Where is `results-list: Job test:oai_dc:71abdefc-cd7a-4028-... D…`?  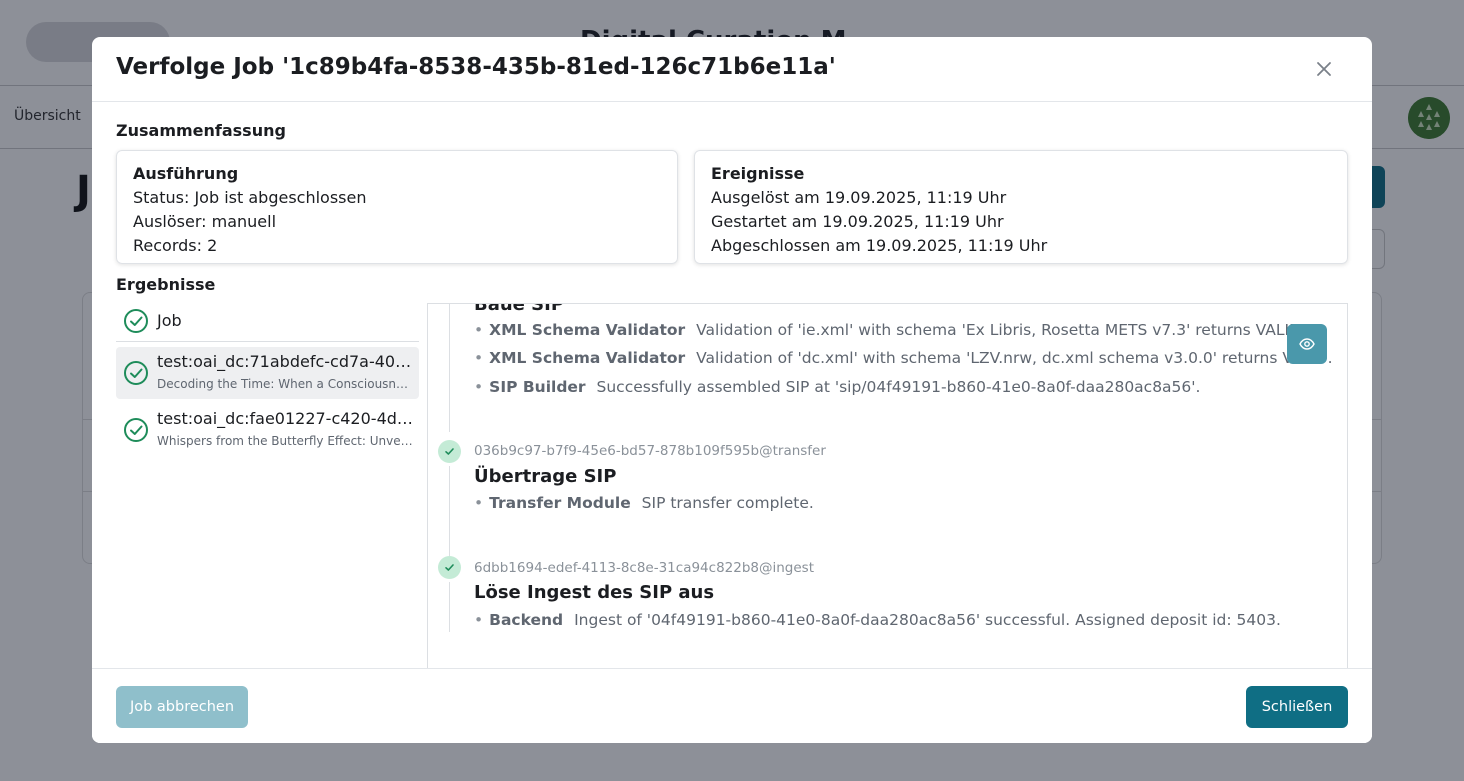
results-list: Job test:oai_dc:71abdefc-cd7a-4028-... D… is located at coordinates (267, 379).